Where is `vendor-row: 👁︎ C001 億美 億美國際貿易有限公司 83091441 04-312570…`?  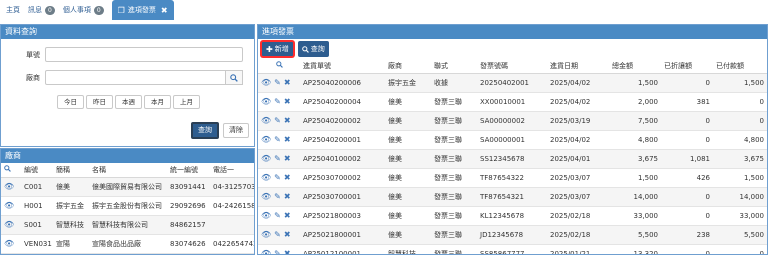
vendor-row: 👁︎ C001 億美 億美國際貿易有限公司 83091441 04-312570… is located at coordinates (127, 187).